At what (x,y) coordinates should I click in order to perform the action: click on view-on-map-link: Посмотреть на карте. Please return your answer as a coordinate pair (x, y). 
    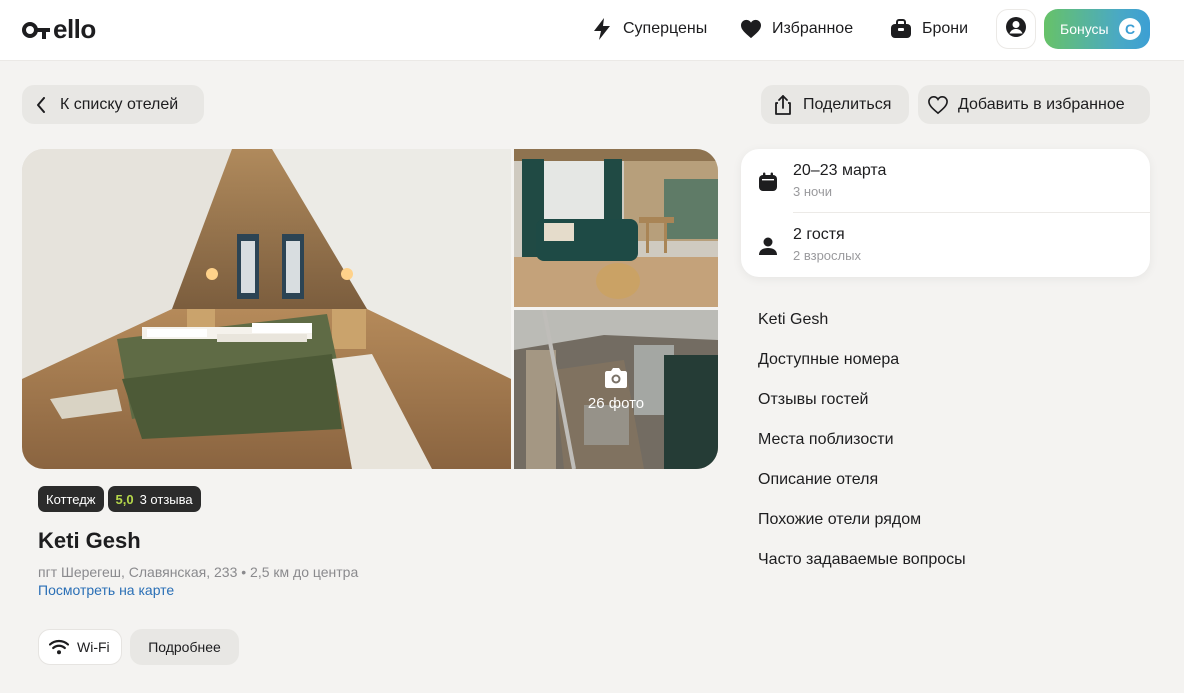
    Looking at the image, I should click on (106, 590).